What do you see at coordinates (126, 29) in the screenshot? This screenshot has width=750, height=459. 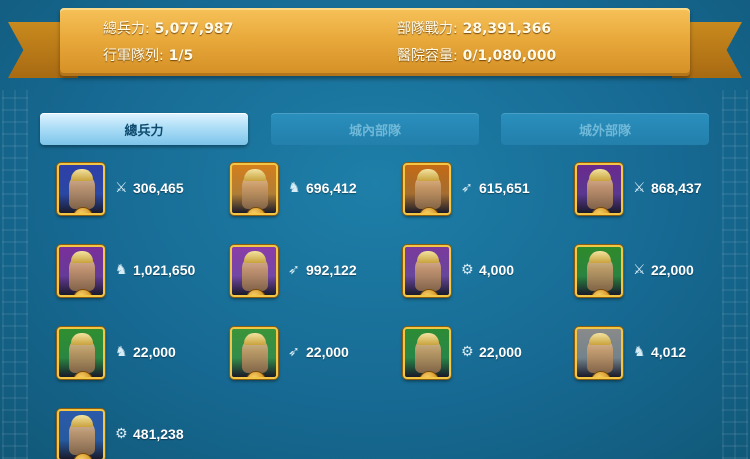 I see `total-power-label: 總兵力:` at bounding box center [126, 29].